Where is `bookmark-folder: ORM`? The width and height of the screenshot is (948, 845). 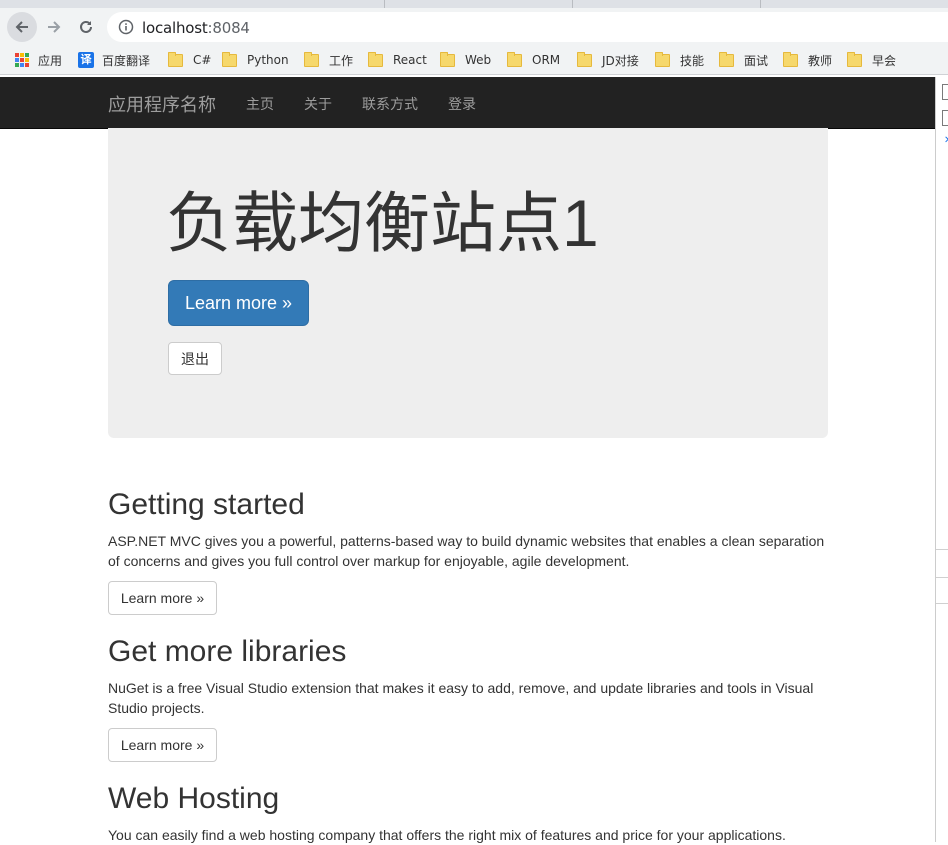
bookmark-folder: ORM is located at coordinates (533, 60).